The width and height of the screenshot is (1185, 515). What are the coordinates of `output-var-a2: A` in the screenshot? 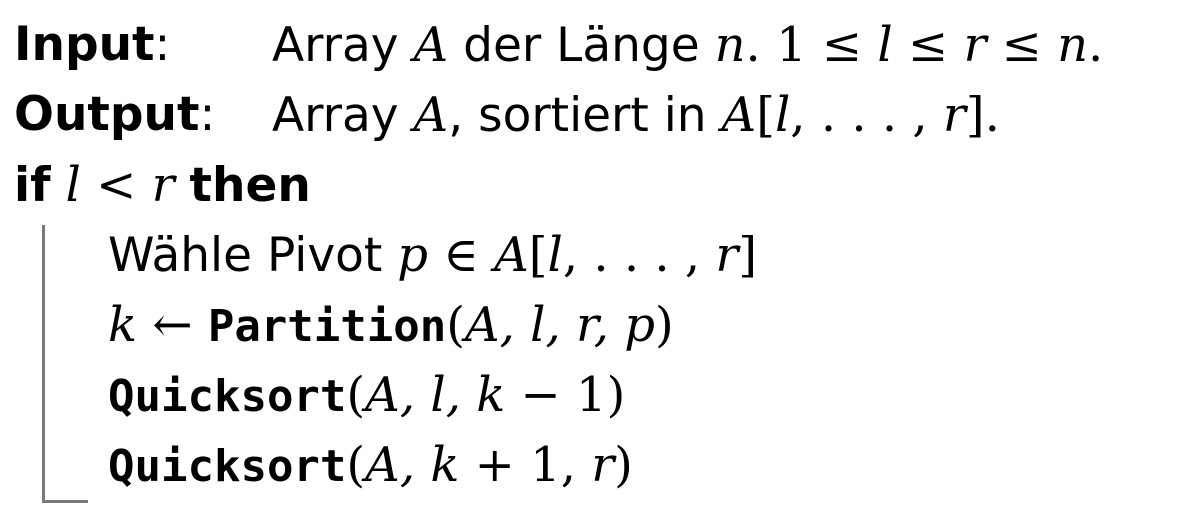 It's located at (739, 115).